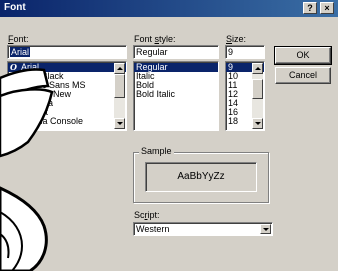 The height and width of the screenshot is (271, 338). Describe the element at coordinates (67, 52) in the screenshot. I see `font-name-input: Arial` at that location.